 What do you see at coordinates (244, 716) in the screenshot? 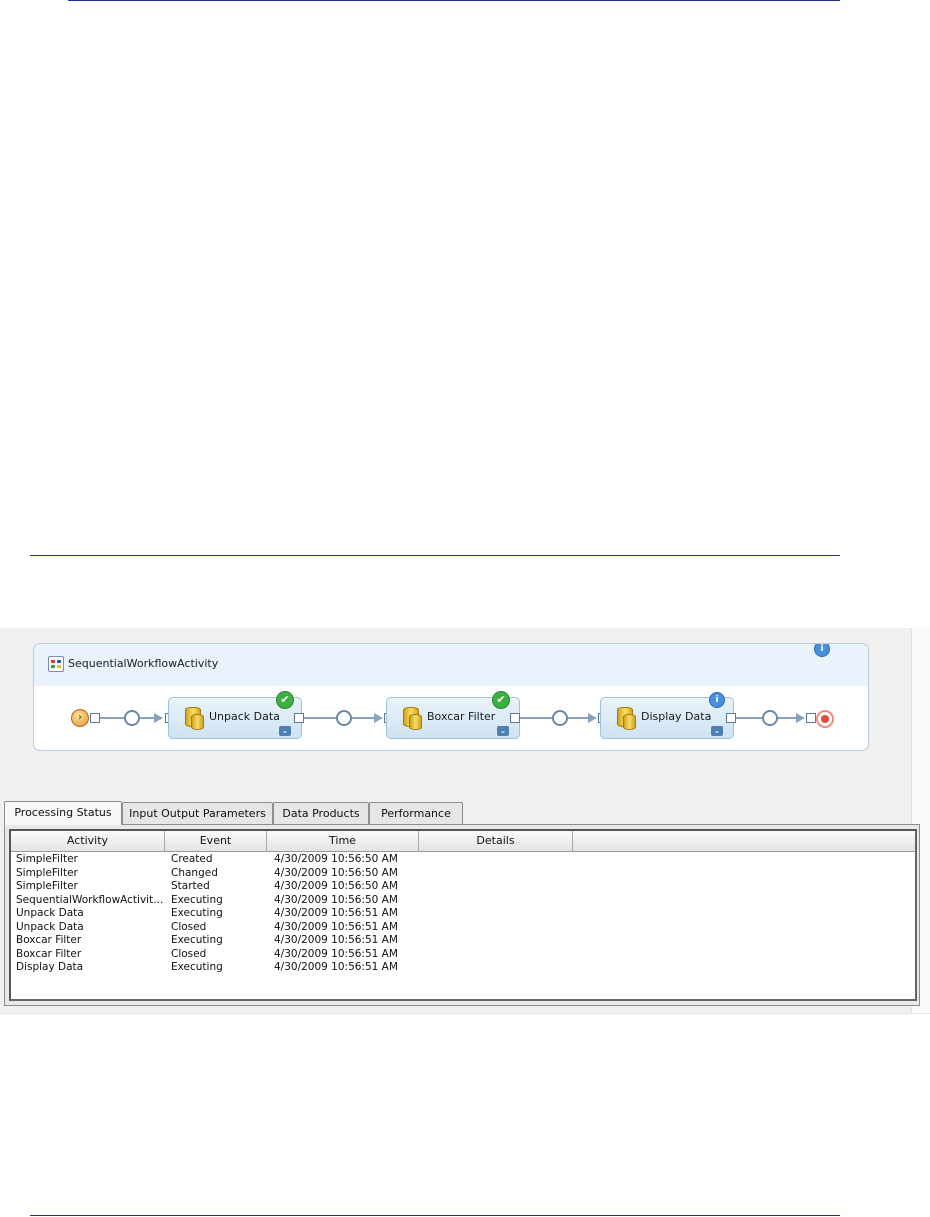
I see `activity-label: Unpack Data` at bounding box center [244, 716].